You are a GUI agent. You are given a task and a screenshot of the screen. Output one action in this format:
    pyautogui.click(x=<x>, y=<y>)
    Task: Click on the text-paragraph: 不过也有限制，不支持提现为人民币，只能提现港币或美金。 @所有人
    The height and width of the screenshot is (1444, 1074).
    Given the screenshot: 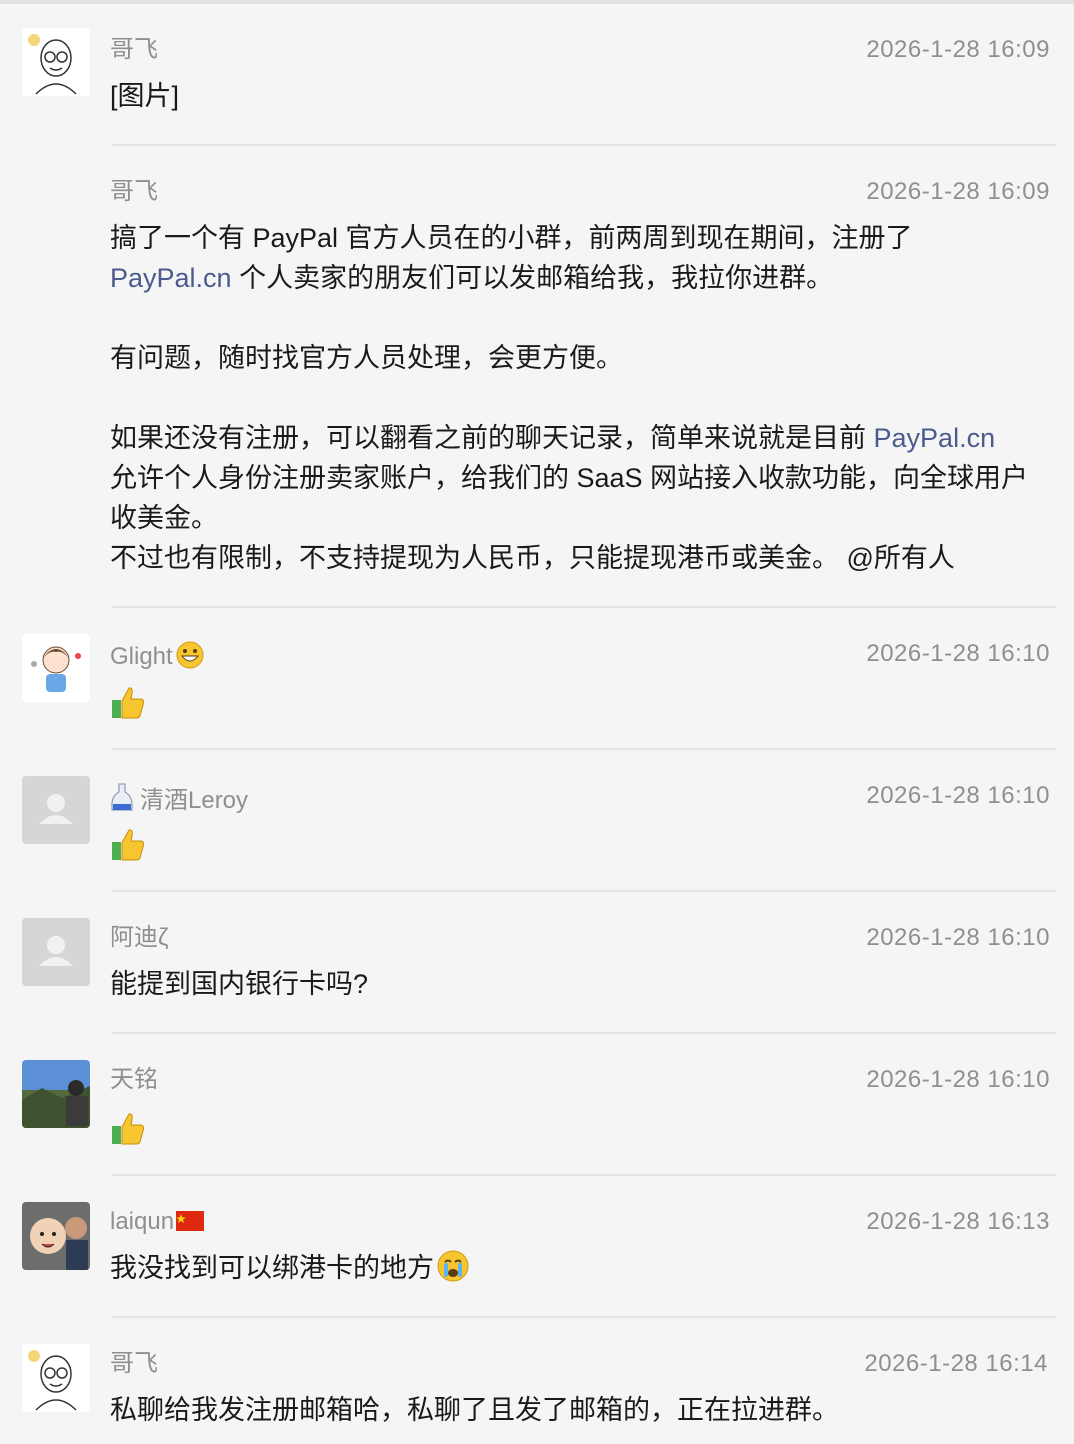 What is the action you would take?
    pyautogui.click(x=532, y=558)
    